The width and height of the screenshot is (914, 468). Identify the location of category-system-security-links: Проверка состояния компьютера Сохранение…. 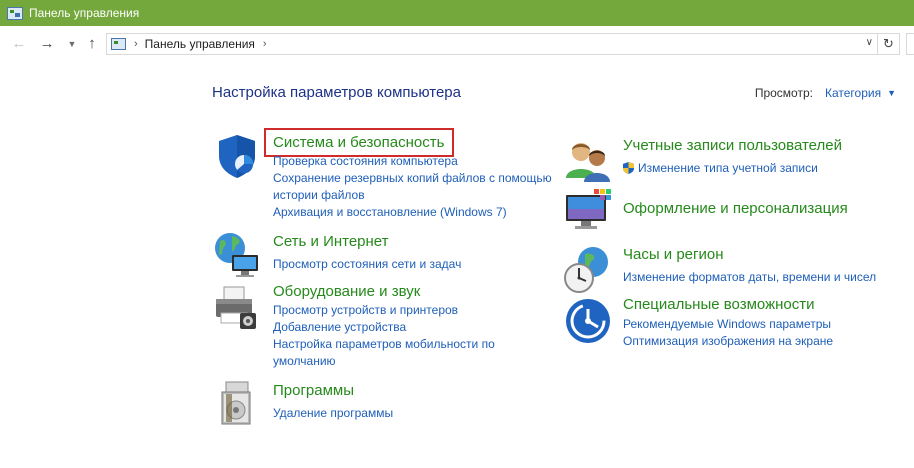
(423, 187).